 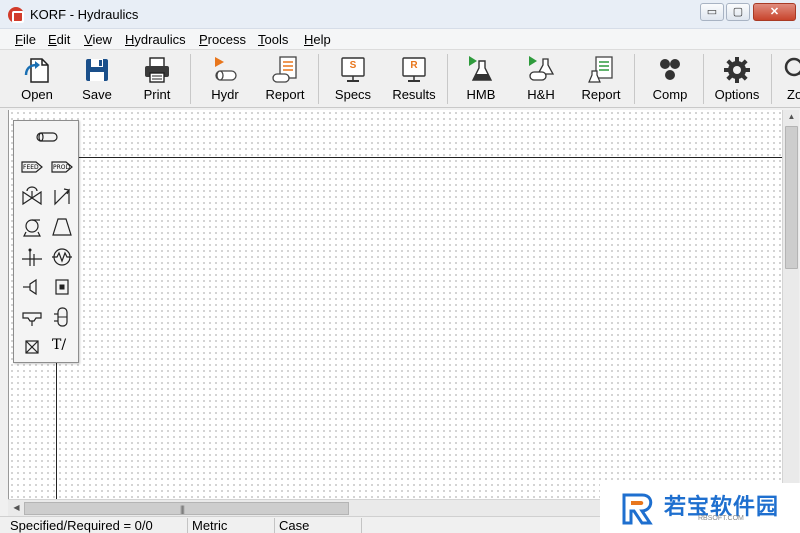 What do you see at coordinates (62, 287) in the screenshot?
I see `equipment-tool` at bounding box center [62, 287].